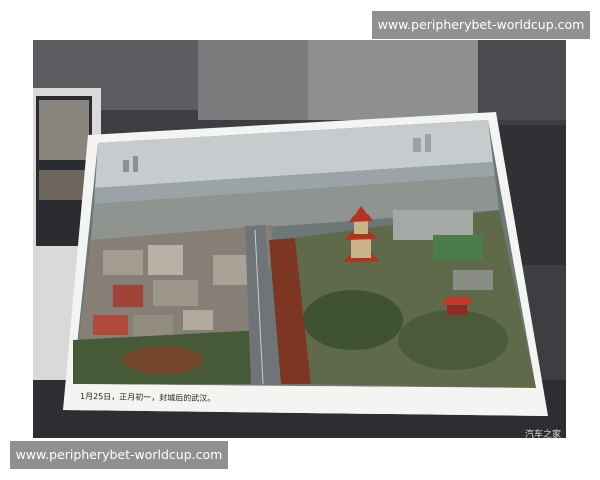 The width and height of the screenshot is (600, 480). I want to click on watermark-top: www.peripherybet-worldcup.com, so click(481, 25).